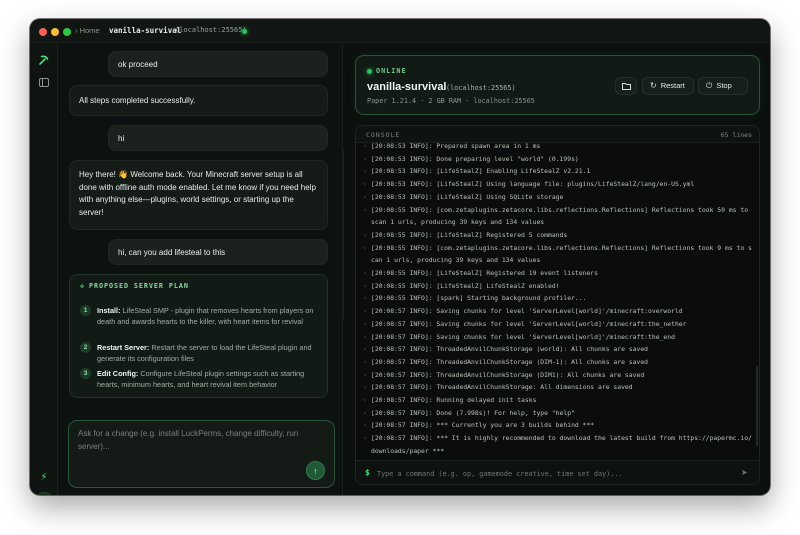 The image size is (800, 535). What do you see at coordinates (757, 406) in the screenshot?
I see `console-scrollbar` at bounding box center [757, 406].